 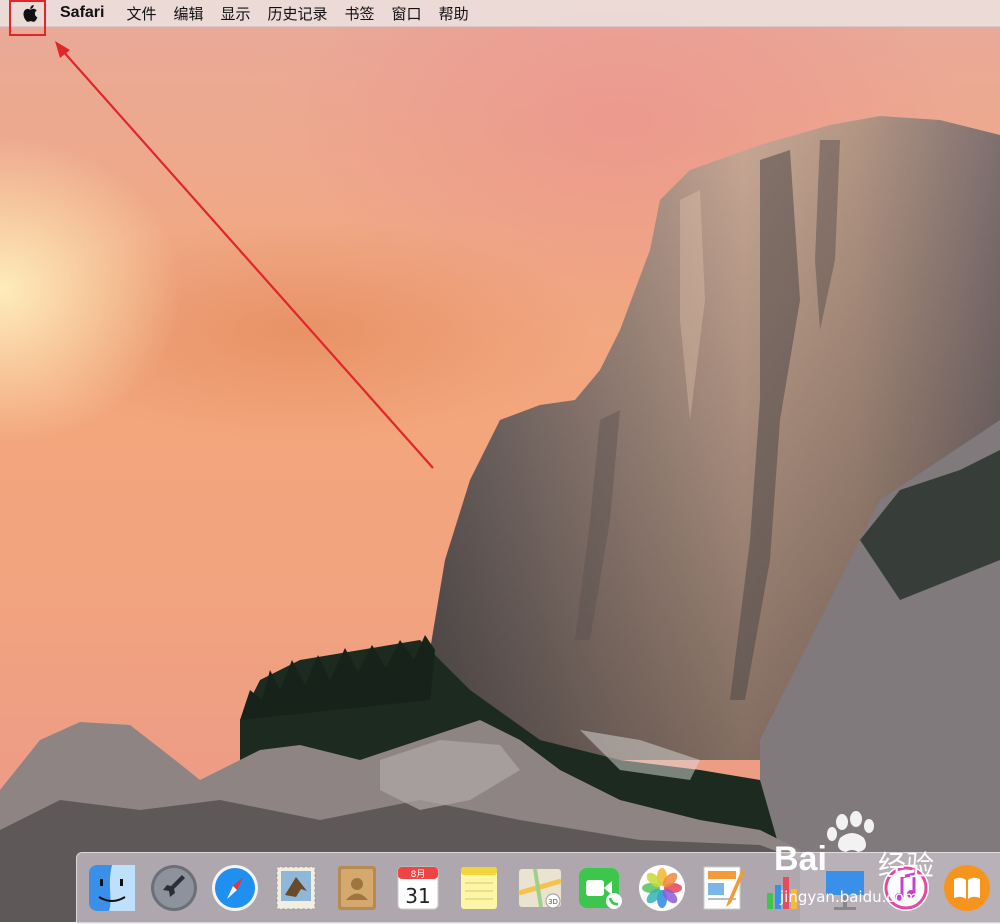 I want to click on menu-help: 帮助, so click(x=454, y=13).